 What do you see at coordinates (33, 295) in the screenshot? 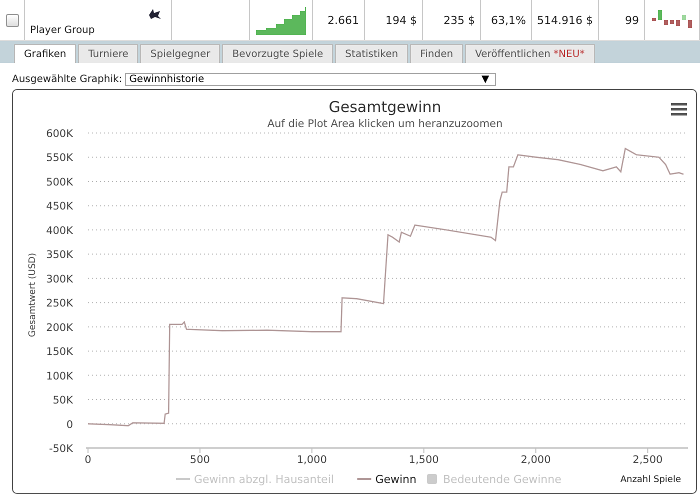
I see `y-axis-title: Gesamtwert (USD)` at bounding box center [33, 295].